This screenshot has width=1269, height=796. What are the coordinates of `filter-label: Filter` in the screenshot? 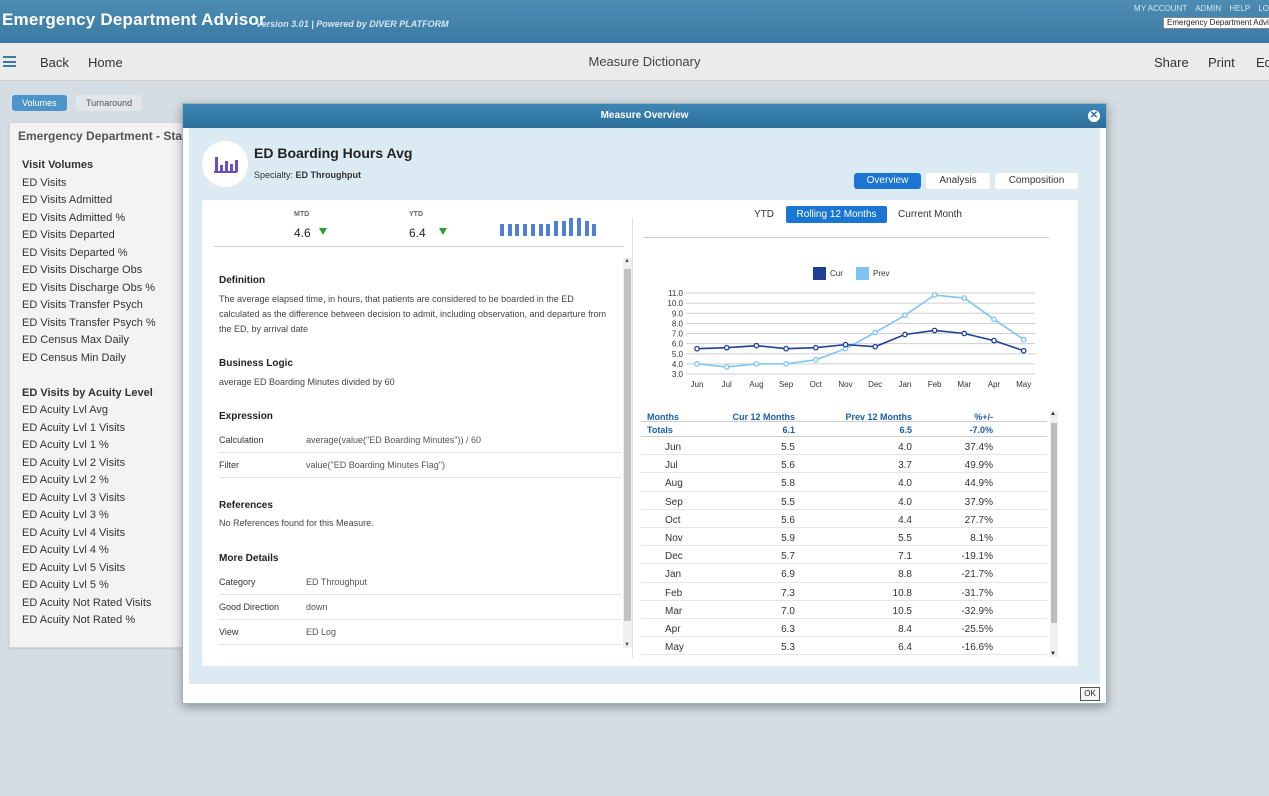 It's located at (229, 465).